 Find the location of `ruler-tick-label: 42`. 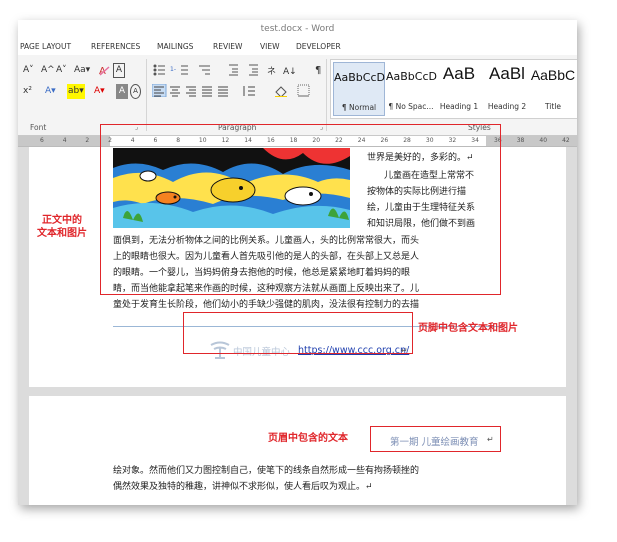

ruler-tick-label: 42 is located at coordinates (566, 140).